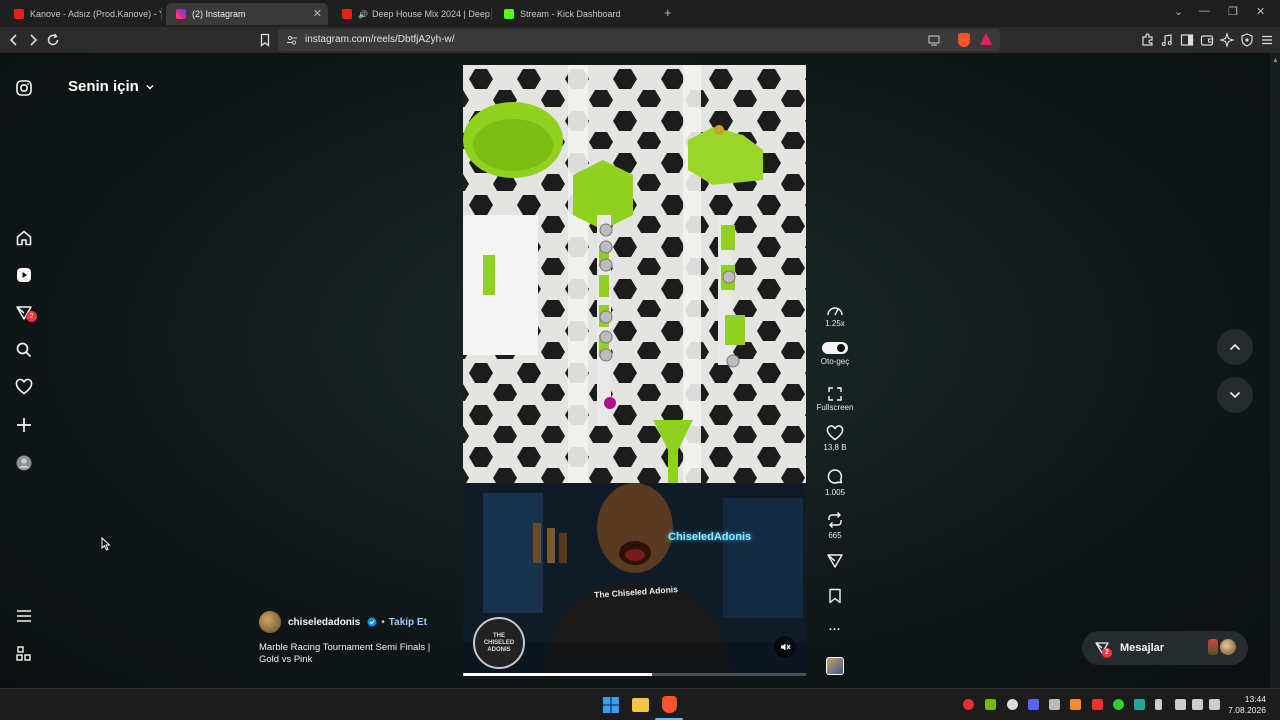 This screenshot has width=1280, height=720. I want to click on volume-icon, so click(1197, 704).